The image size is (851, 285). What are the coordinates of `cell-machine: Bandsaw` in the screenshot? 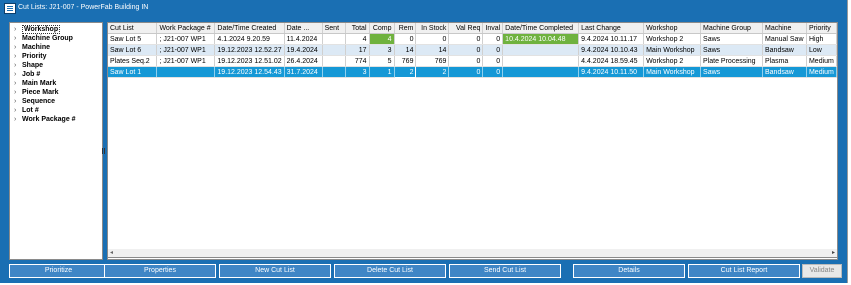 It's located at (784, 72).